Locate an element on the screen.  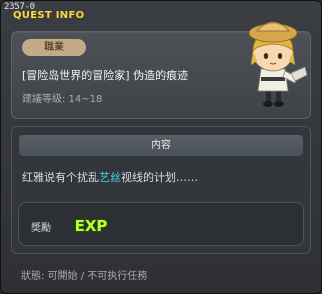
reward-label: 奬勵 is located at coordinates (41, 228).